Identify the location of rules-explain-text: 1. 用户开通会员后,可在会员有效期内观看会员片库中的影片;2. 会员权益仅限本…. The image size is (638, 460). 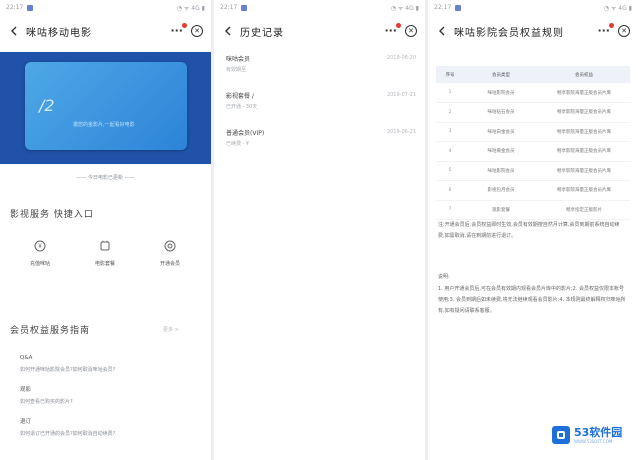
(532, 300).